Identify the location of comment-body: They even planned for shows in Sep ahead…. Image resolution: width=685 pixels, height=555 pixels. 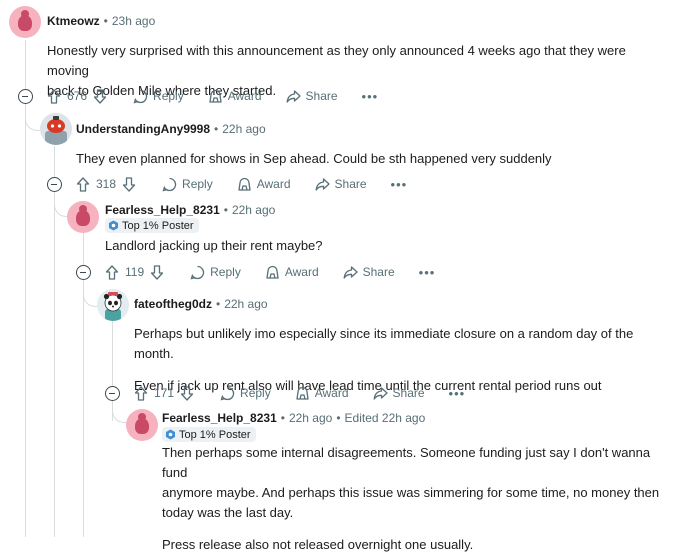
(371, 159).